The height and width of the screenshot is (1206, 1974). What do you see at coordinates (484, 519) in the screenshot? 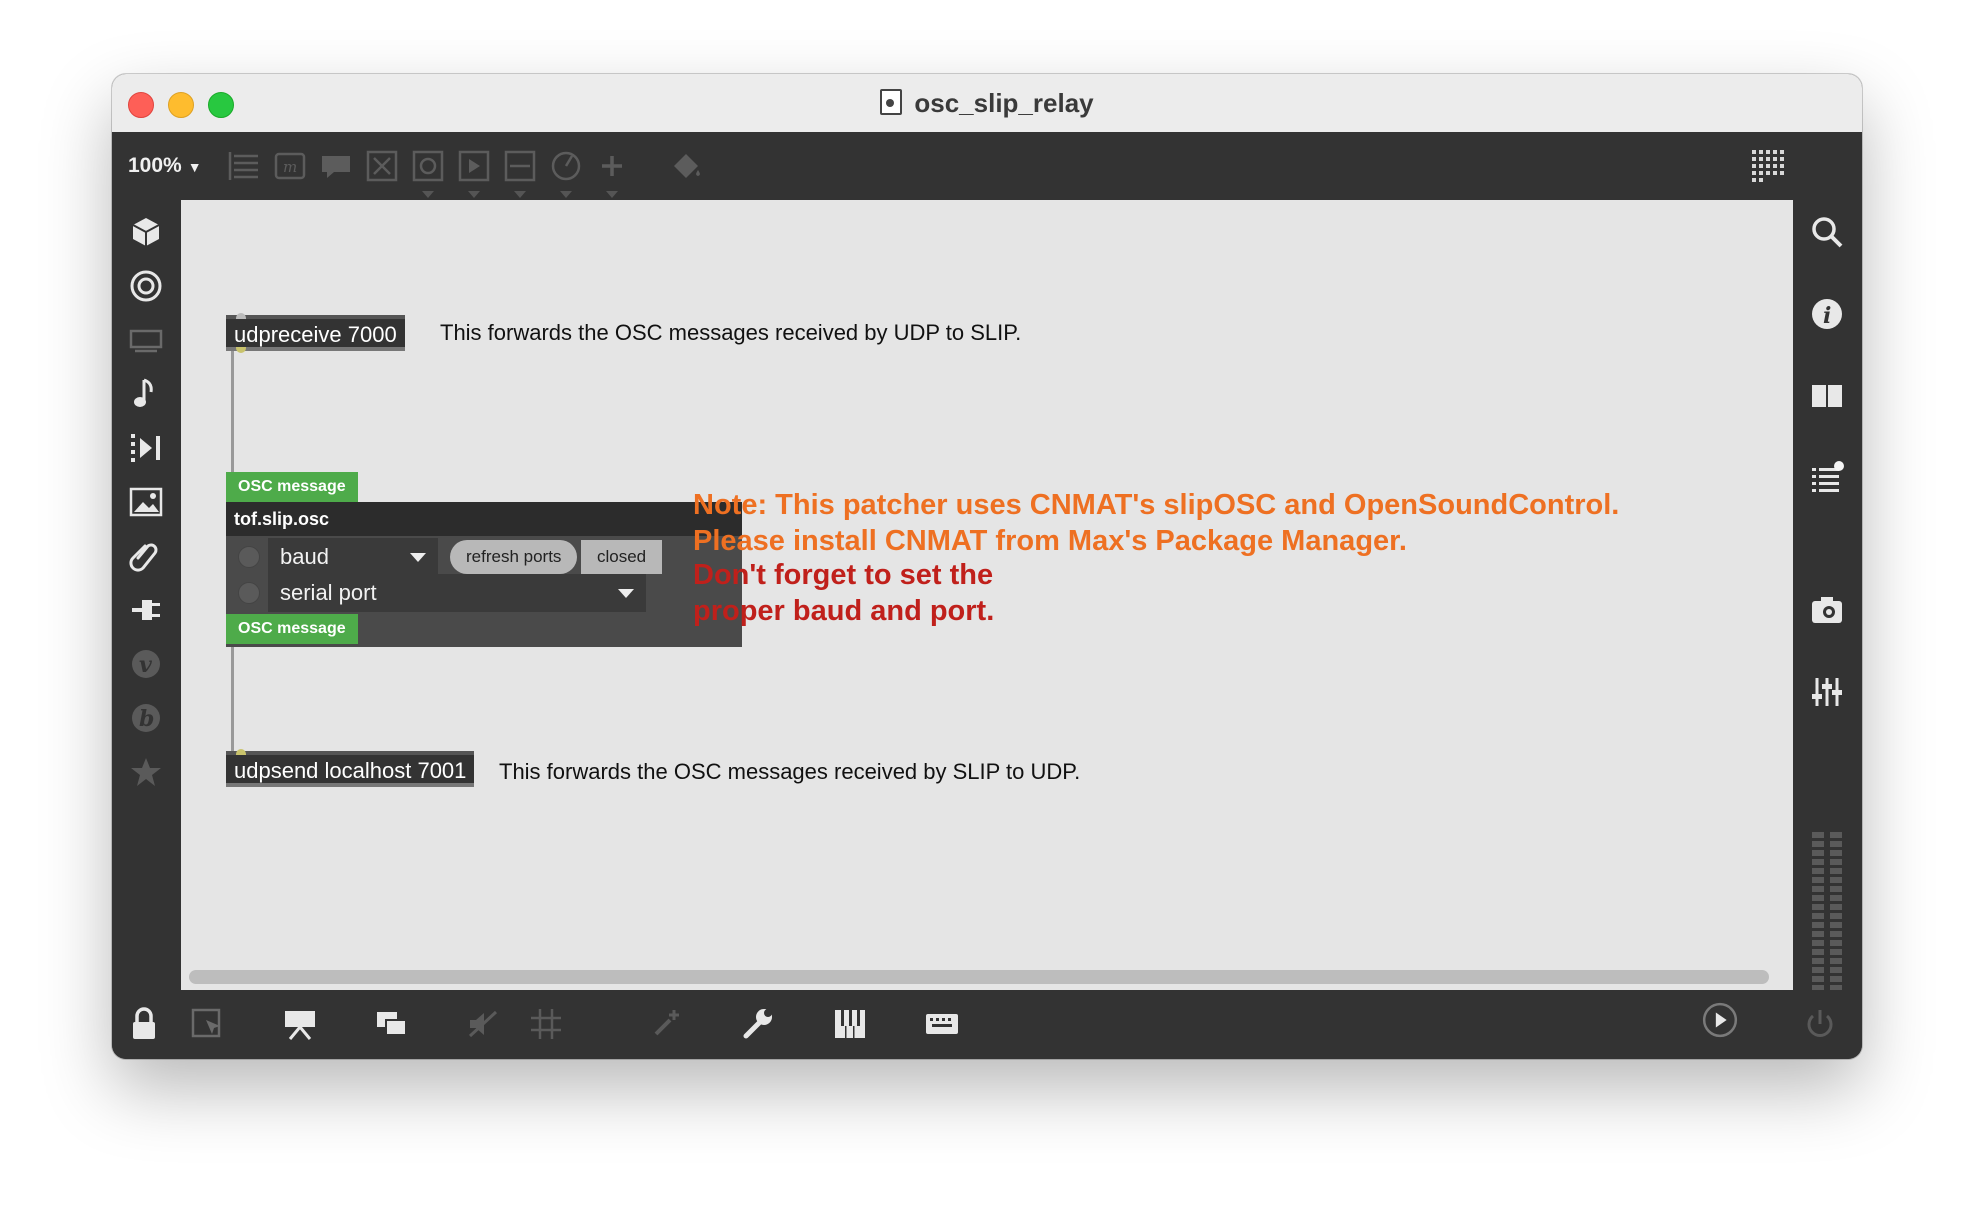
I see `bpatcher-title: tof.slip.osc` at bounding box center [484, 519].